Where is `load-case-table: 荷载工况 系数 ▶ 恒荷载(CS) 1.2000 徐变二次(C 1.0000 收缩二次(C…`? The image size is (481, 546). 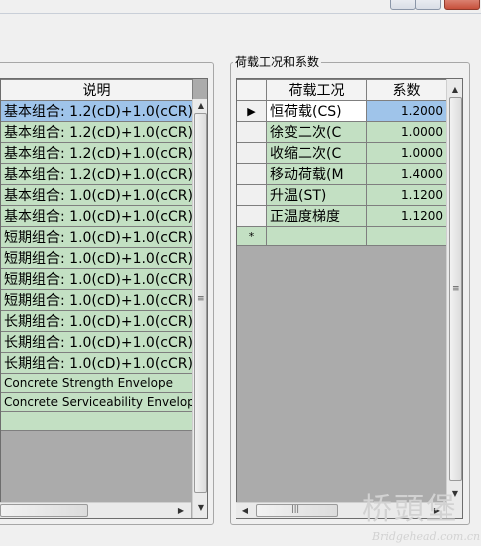
load-case-table: 荷载工况 系数 ▶ 恒荷载(CS) 1.2000 徐变二次(C 1.0000 收缩二次(C… is located at coordinates (342, 162).